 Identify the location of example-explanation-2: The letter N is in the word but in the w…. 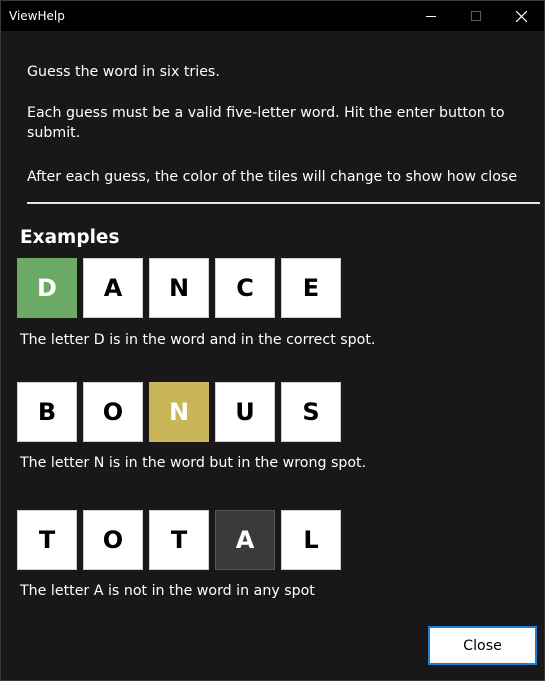
(193, 463).